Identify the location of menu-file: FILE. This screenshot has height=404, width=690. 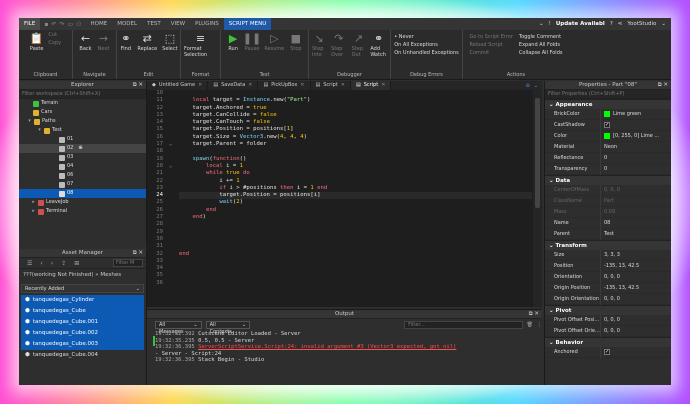
(30, 24).